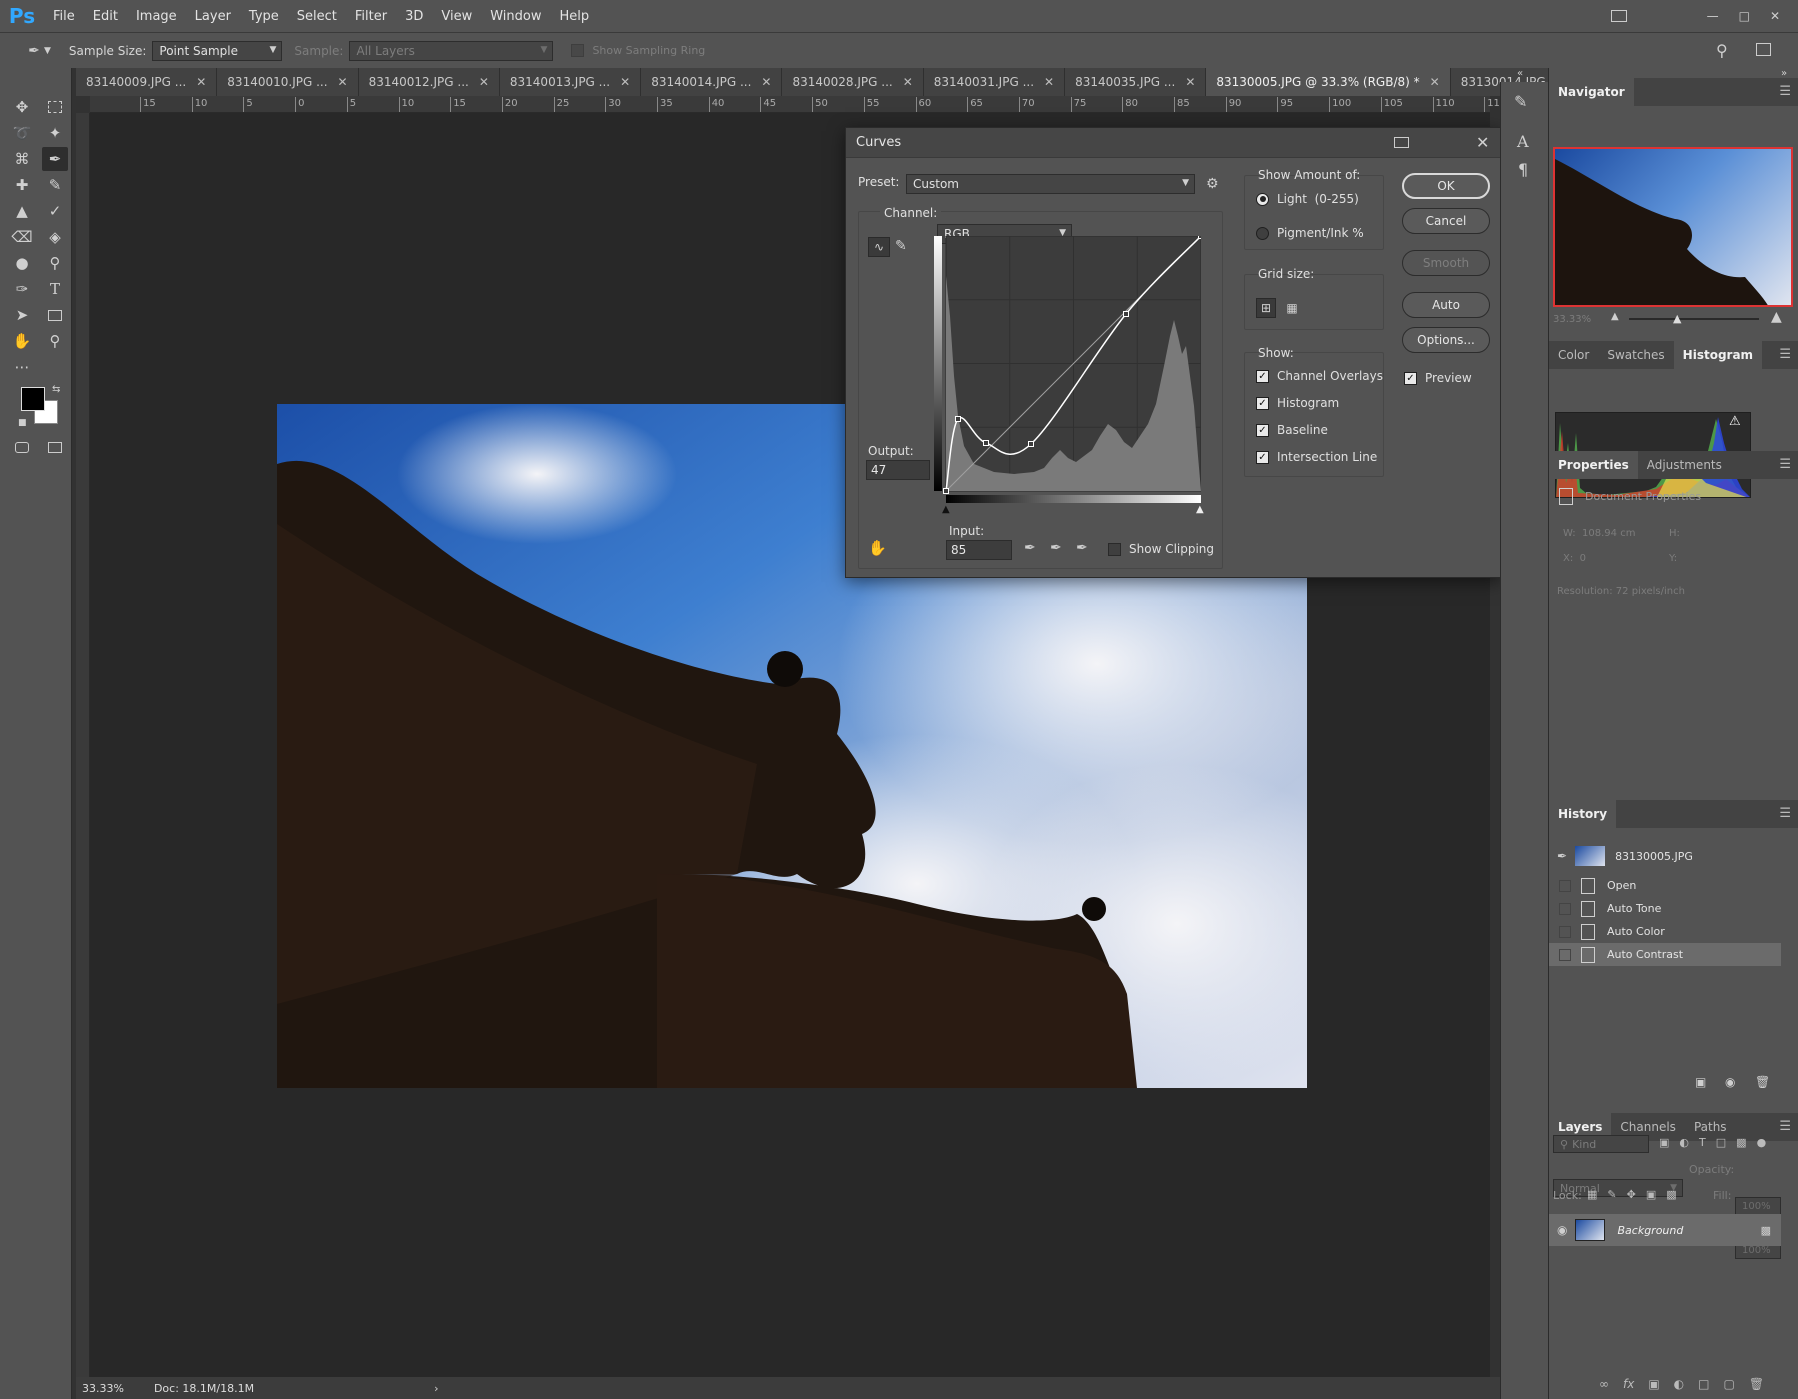  What do you see at coordinates (1212, 184) in the screenshot?
I see `preset-gear-icon: ⚙` at bounding box center [1212, 184].